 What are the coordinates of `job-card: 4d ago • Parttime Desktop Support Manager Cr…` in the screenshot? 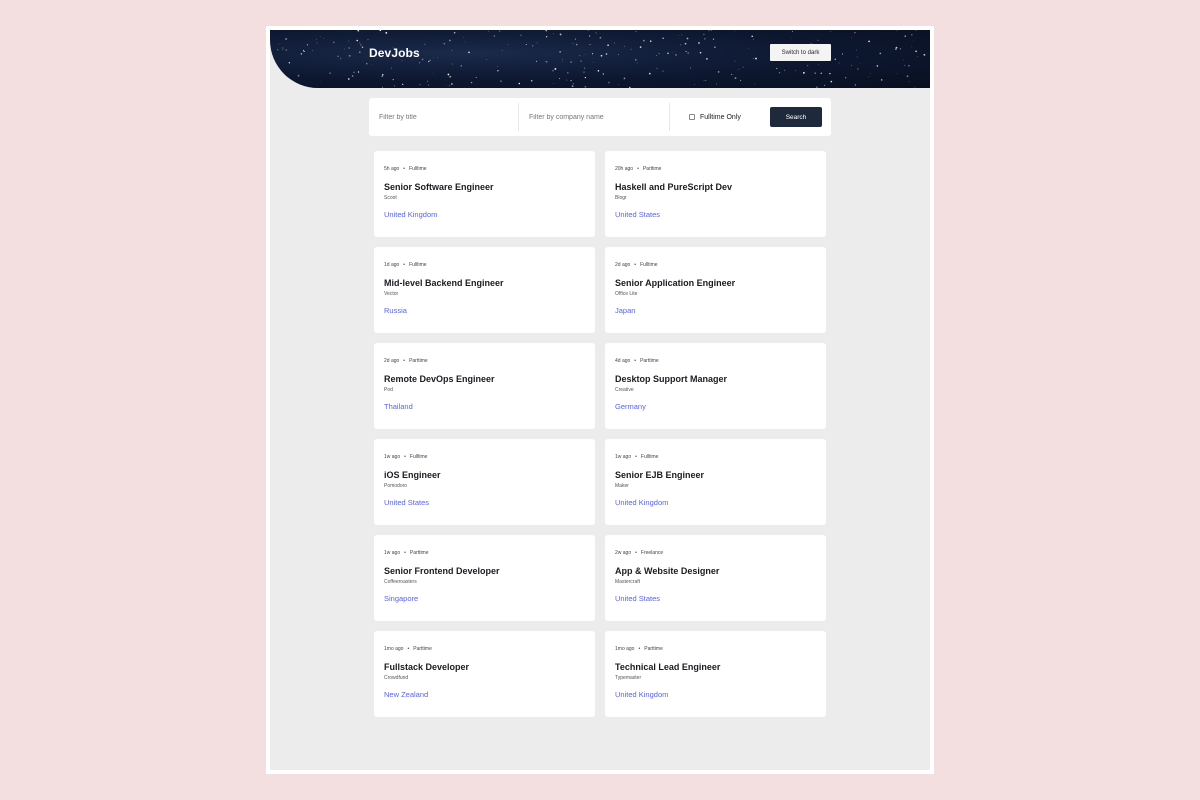 It's located at (715, 386).